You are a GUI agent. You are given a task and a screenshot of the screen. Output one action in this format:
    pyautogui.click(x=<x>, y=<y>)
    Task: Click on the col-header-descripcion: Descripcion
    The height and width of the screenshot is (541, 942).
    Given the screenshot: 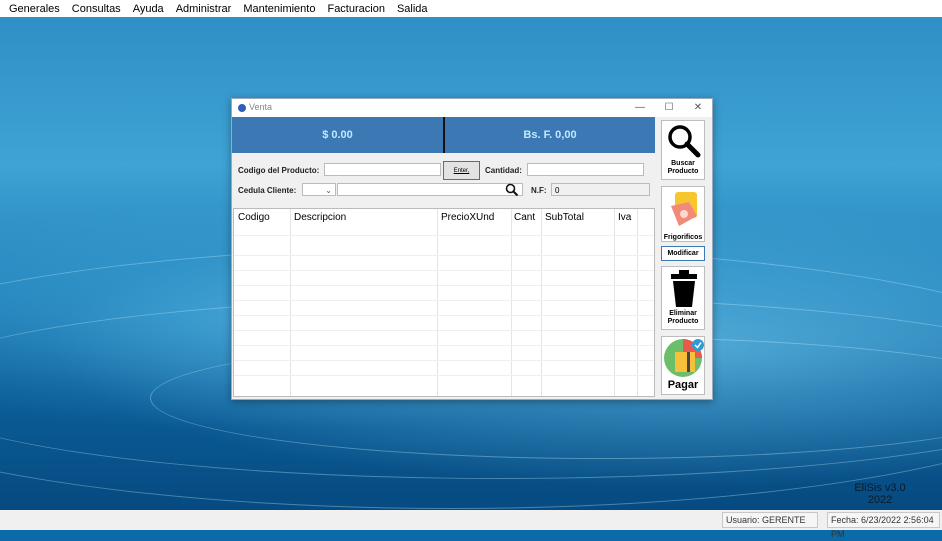 What is the action you would take?
    pyautogui.click(x=320, y=217)
    